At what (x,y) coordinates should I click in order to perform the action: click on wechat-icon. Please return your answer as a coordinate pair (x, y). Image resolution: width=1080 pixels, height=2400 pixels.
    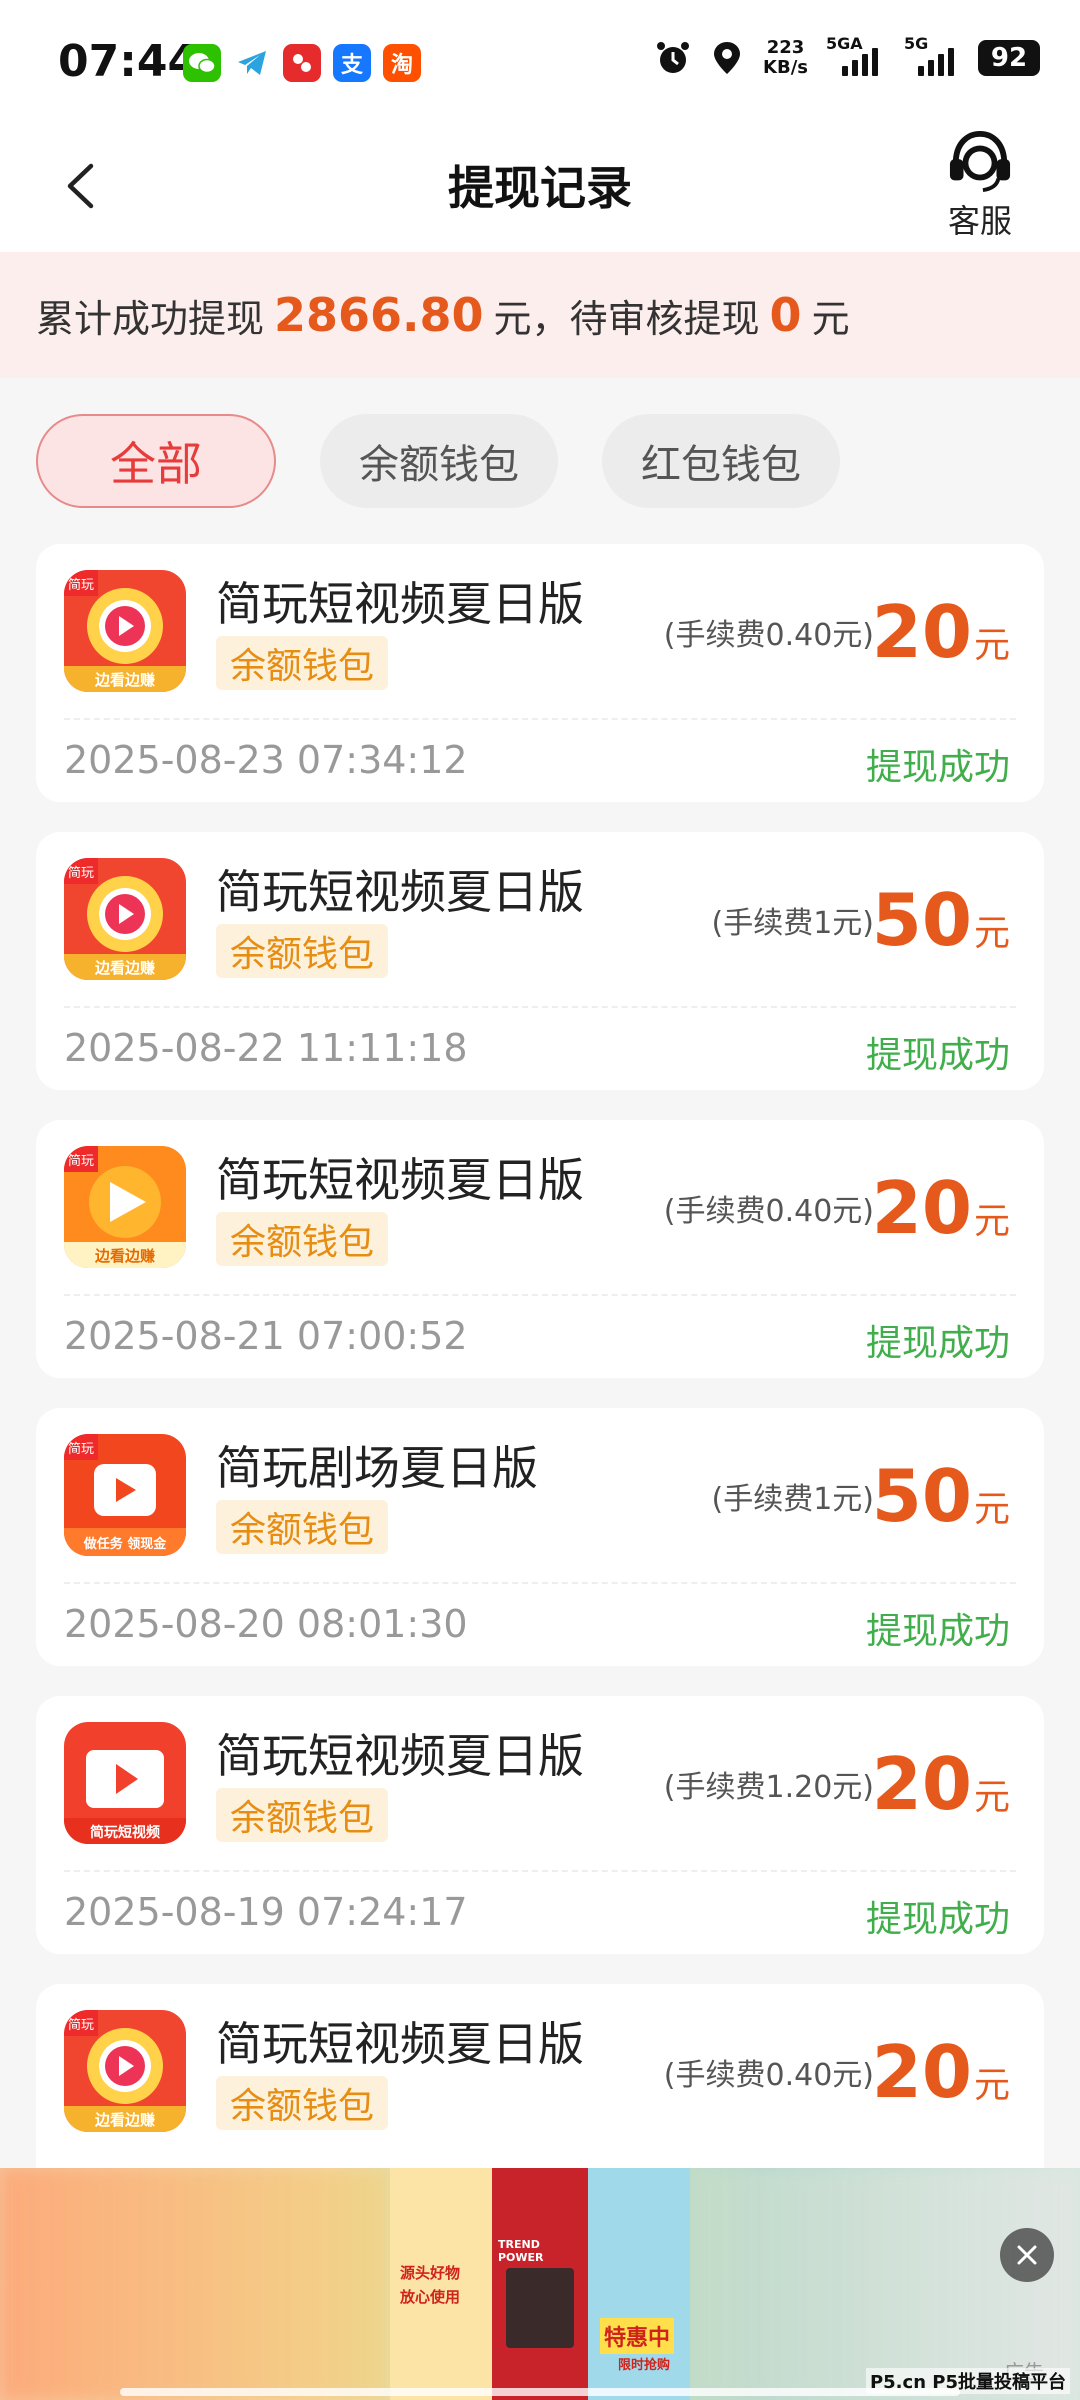
    Looking at the image, I should click on (202, 63).